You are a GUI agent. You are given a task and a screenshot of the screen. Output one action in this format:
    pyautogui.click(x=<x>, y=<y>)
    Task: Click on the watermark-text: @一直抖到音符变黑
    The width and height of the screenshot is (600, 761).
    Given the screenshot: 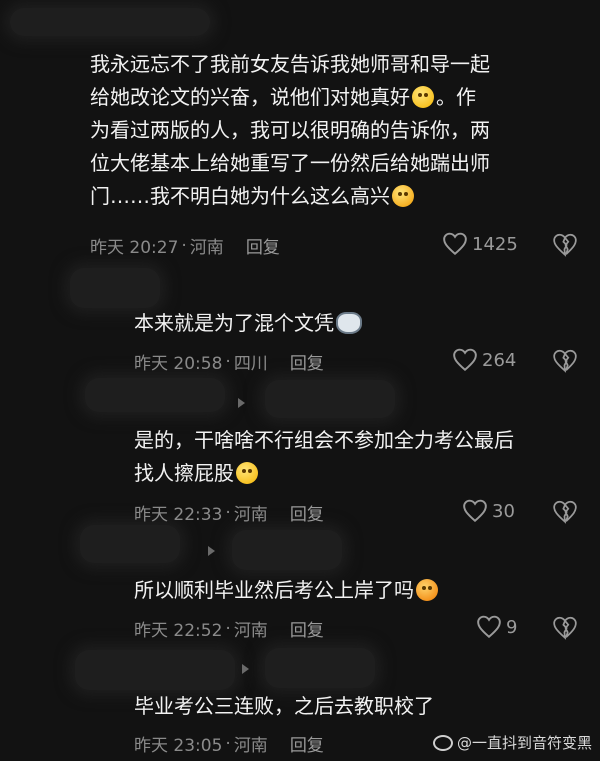 What is the action you would take?
    pyautogui.click(x=524, y=743)
    